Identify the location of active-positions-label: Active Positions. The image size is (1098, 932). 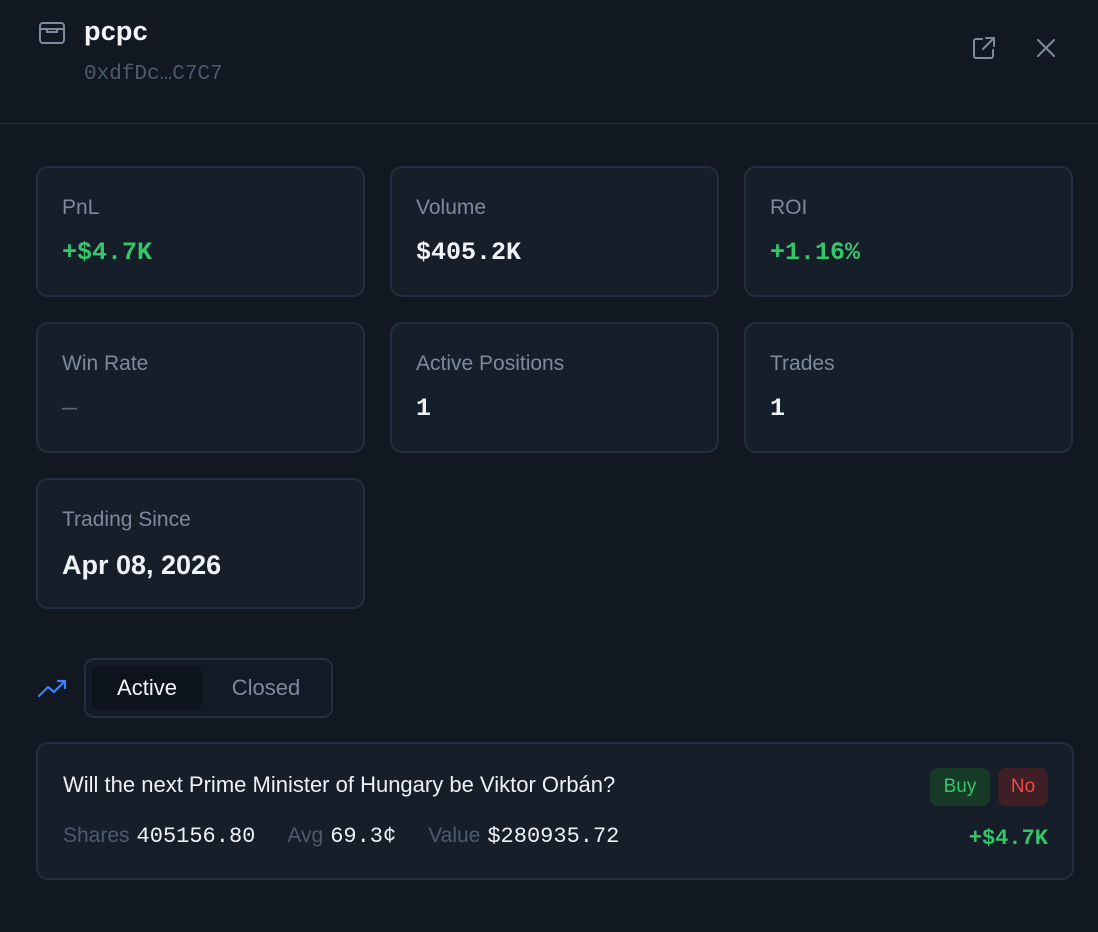
(490, 363).